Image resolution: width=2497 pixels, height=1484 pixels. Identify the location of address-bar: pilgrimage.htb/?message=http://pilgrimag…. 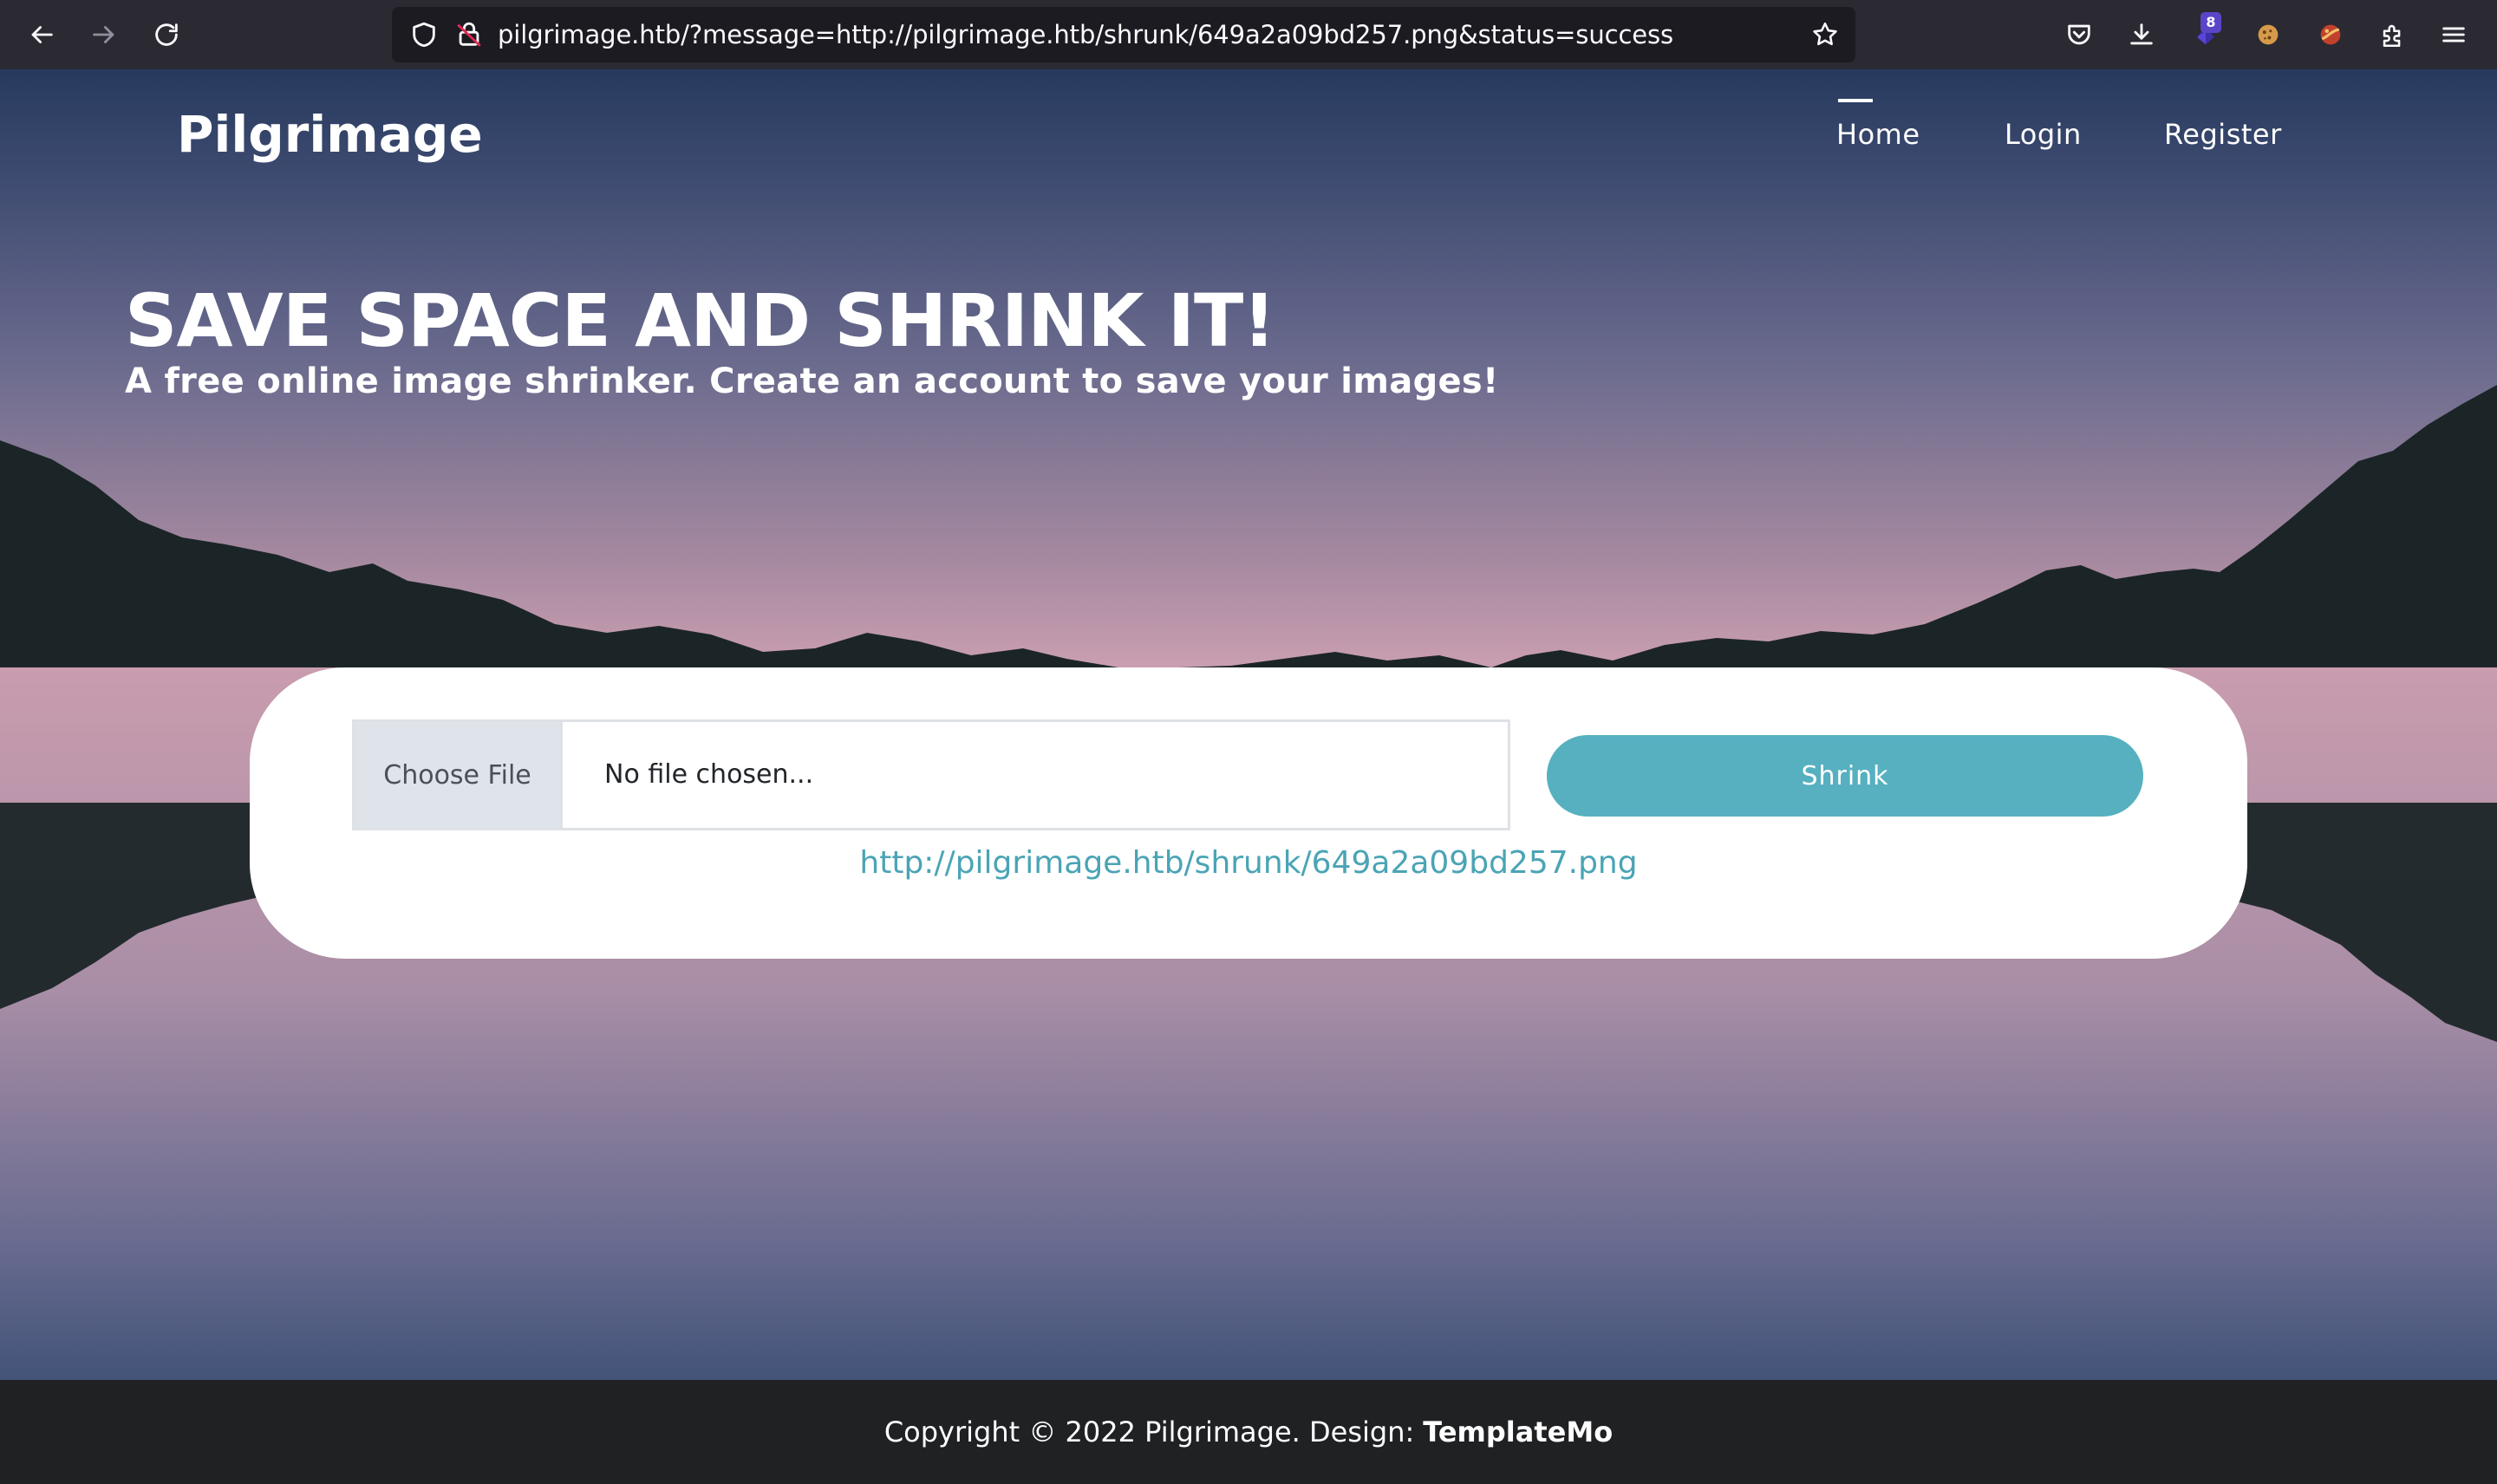
(1123, 34).